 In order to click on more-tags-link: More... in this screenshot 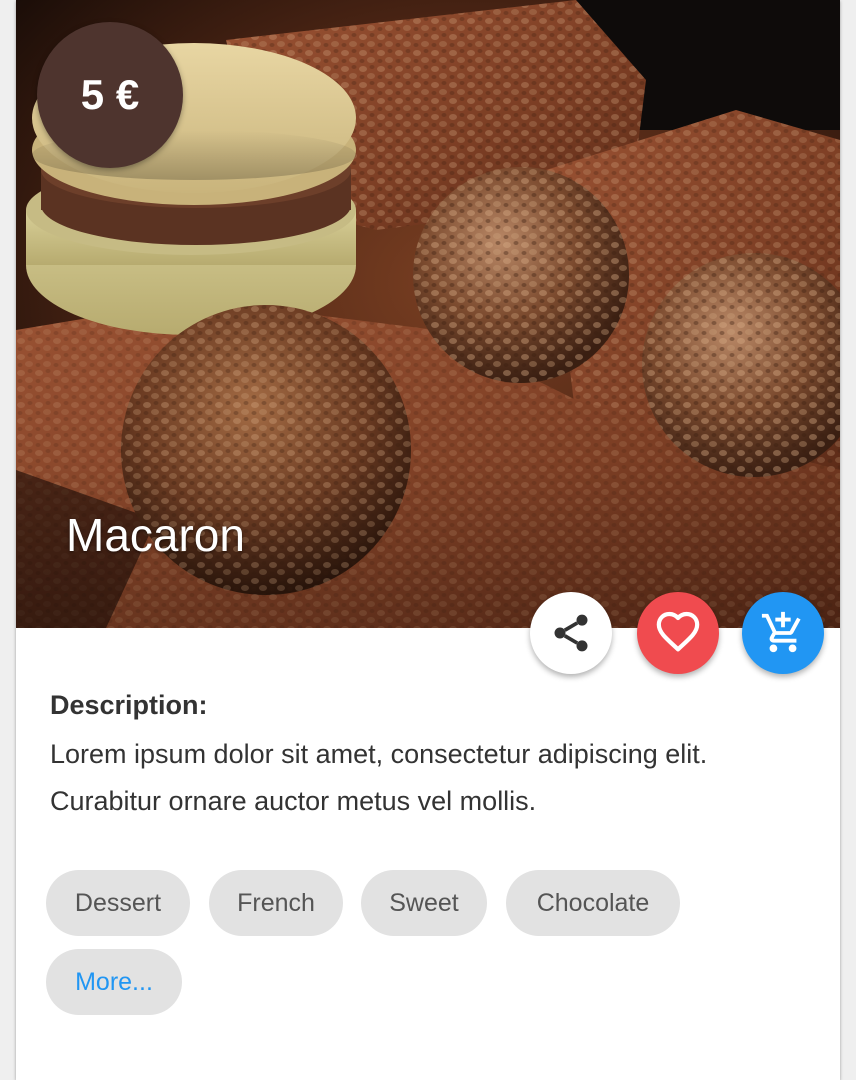, I will do `click(114, 982)`.